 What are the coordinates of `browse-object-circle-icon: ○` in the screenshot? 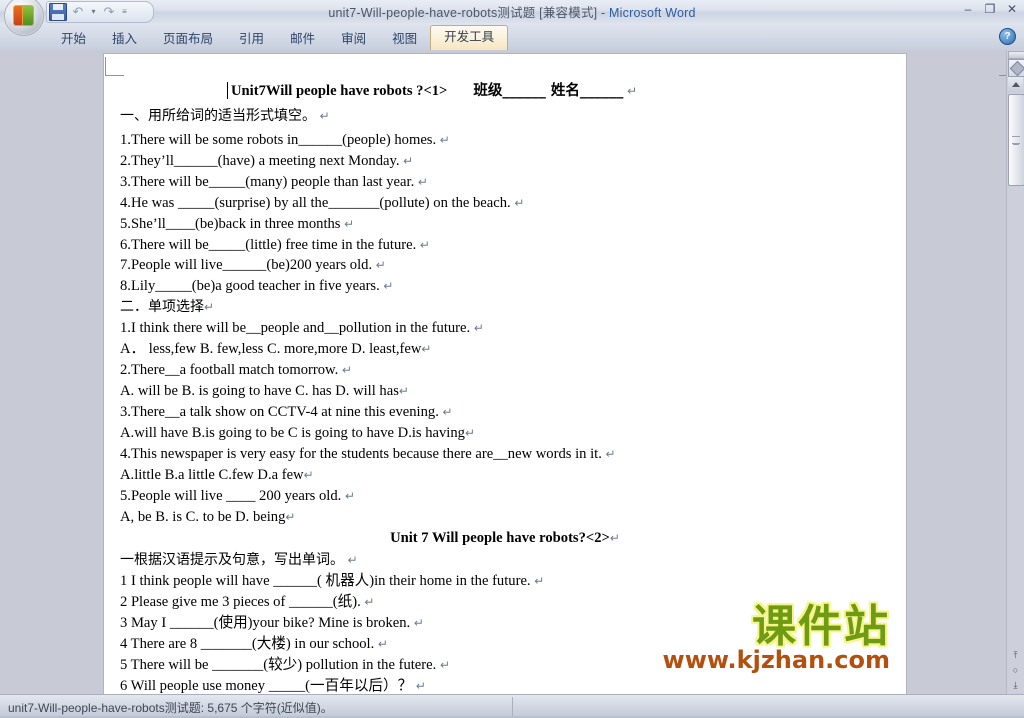 It's located at (1015, 670).